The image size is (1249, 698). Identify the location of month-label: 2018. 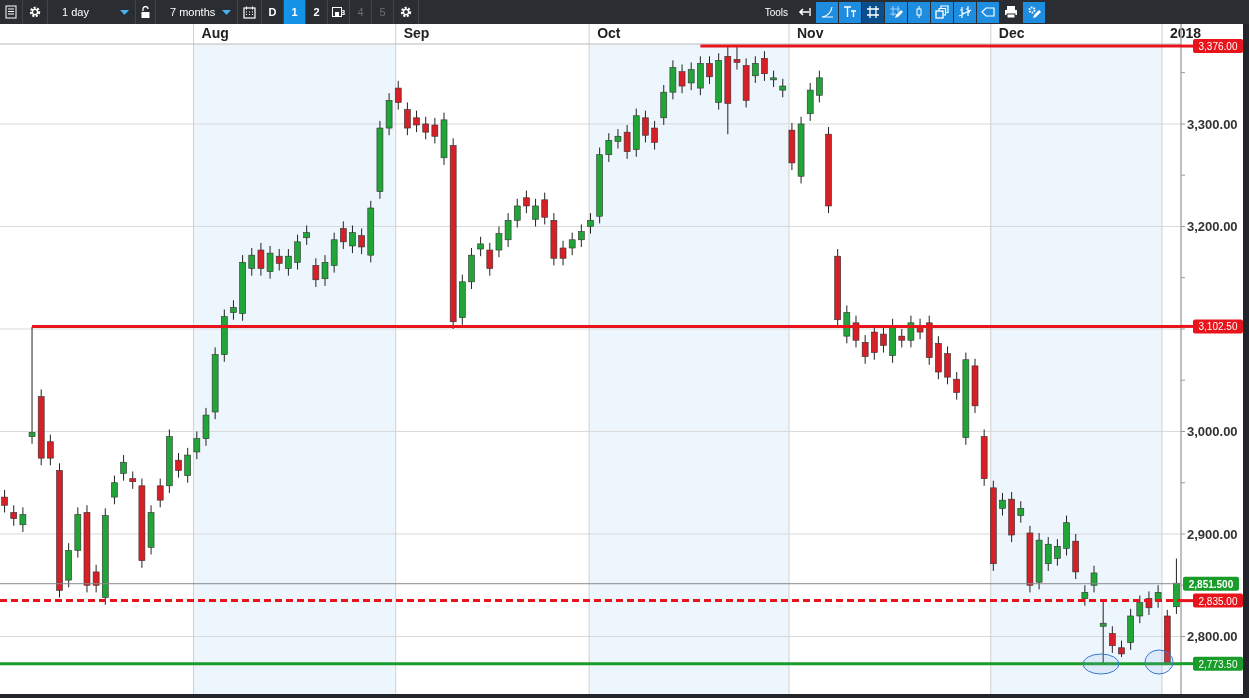
(1186, 33).